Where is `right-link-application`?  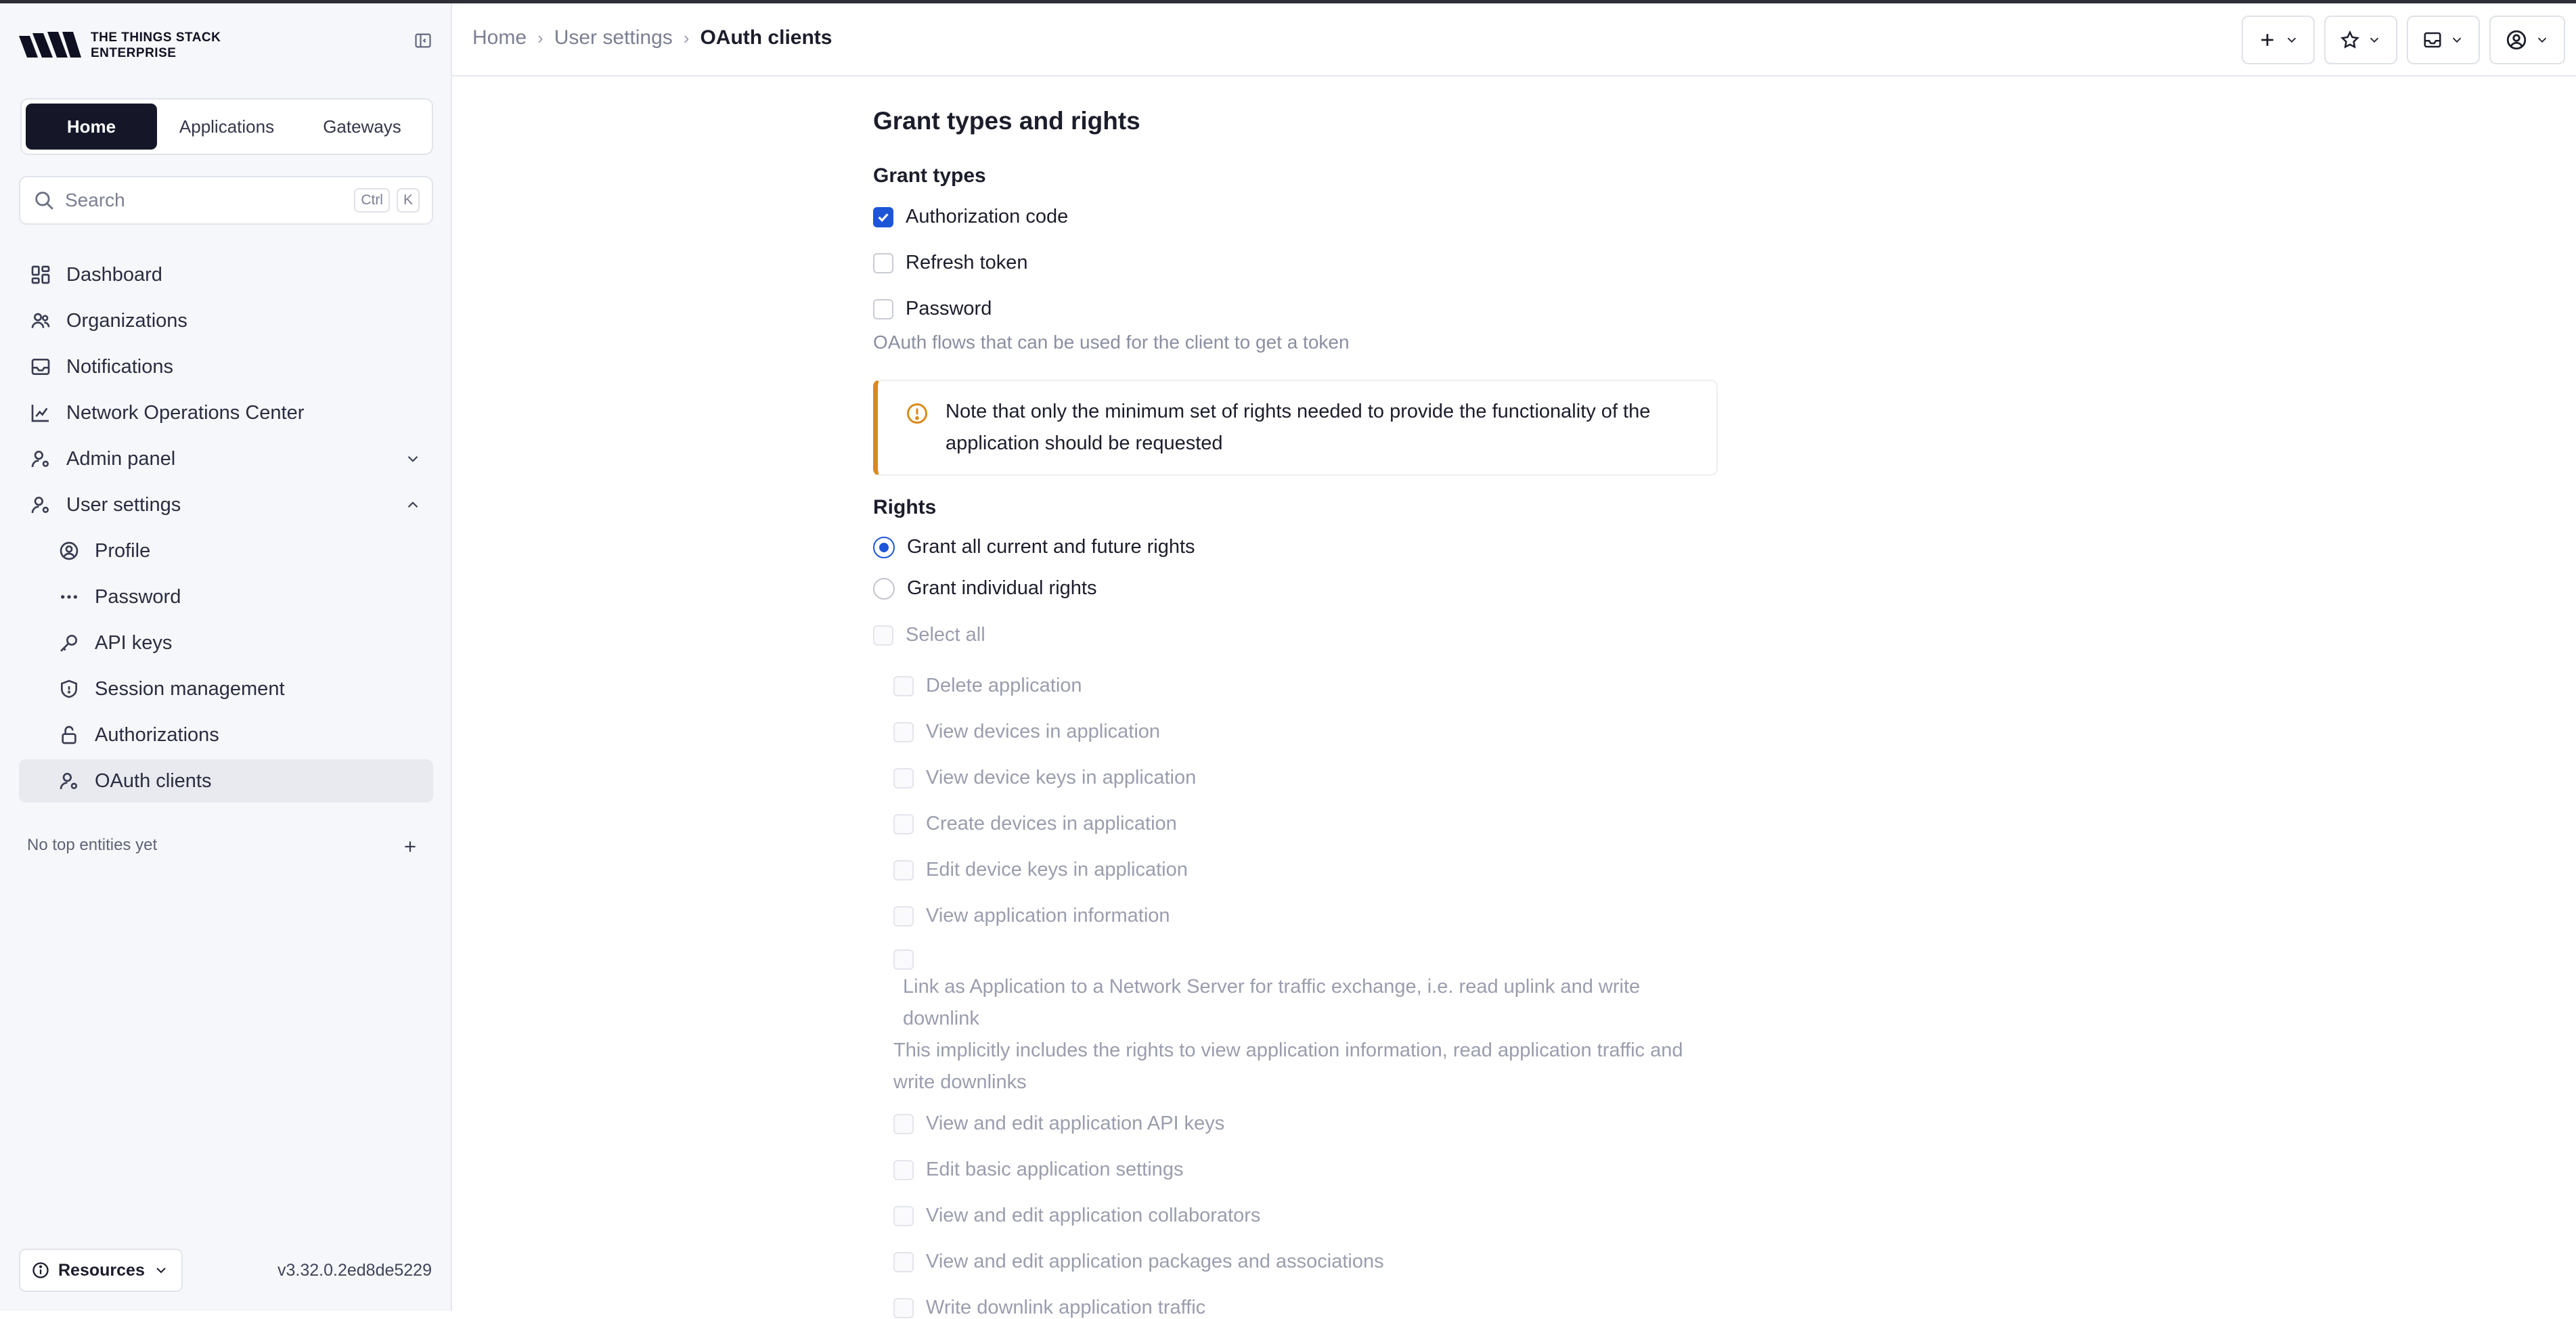
right-link-application is located at coordinates (903, 959).